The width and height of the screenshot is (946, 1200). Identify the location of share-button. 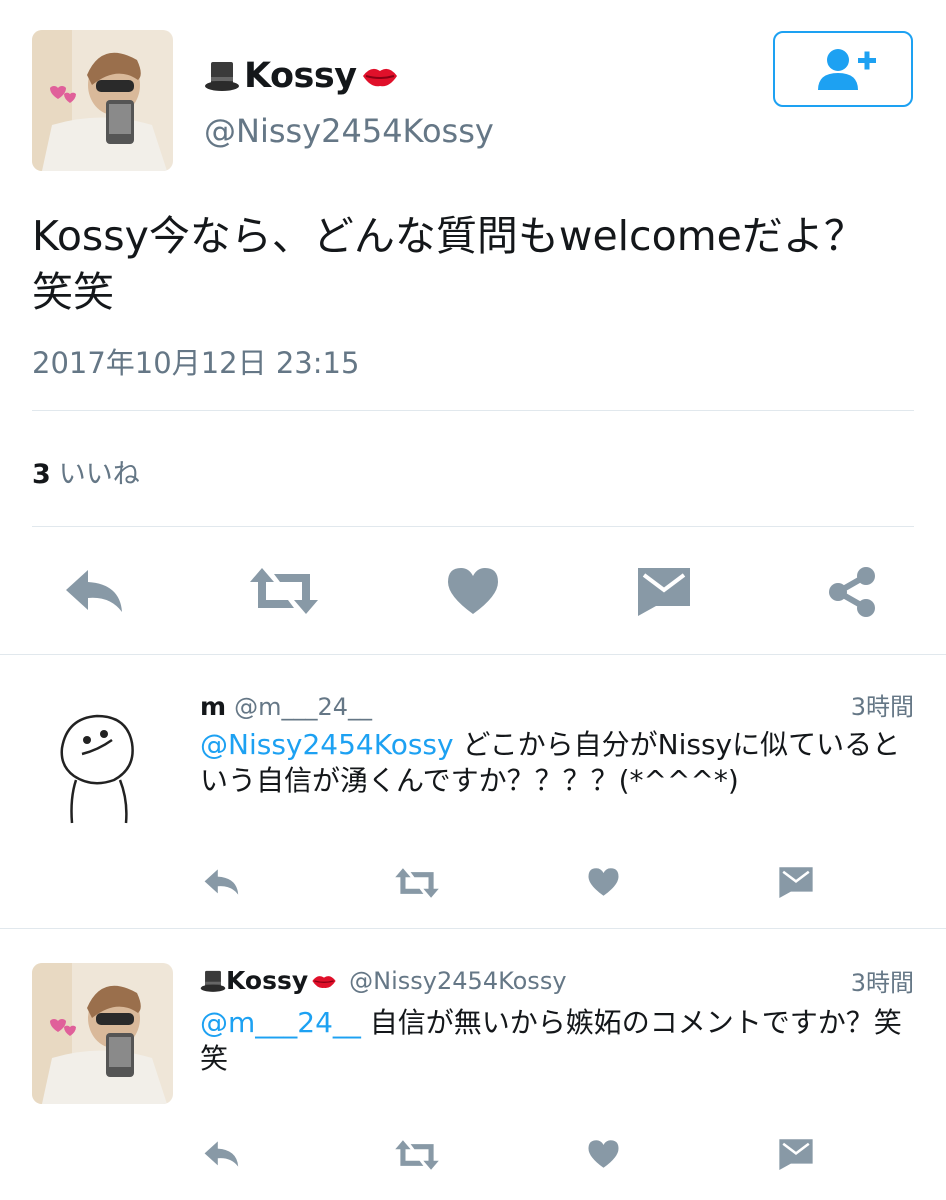
(852, 594).